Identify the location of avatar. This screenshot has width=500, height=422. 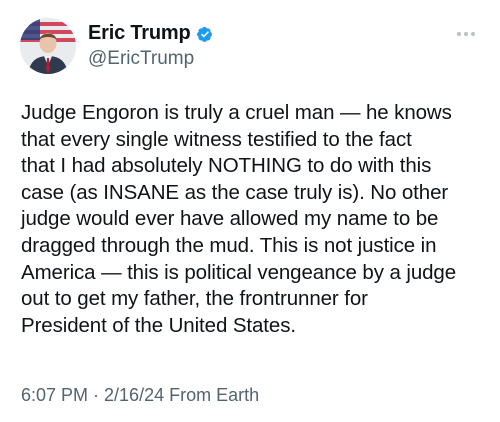
(48, 46).